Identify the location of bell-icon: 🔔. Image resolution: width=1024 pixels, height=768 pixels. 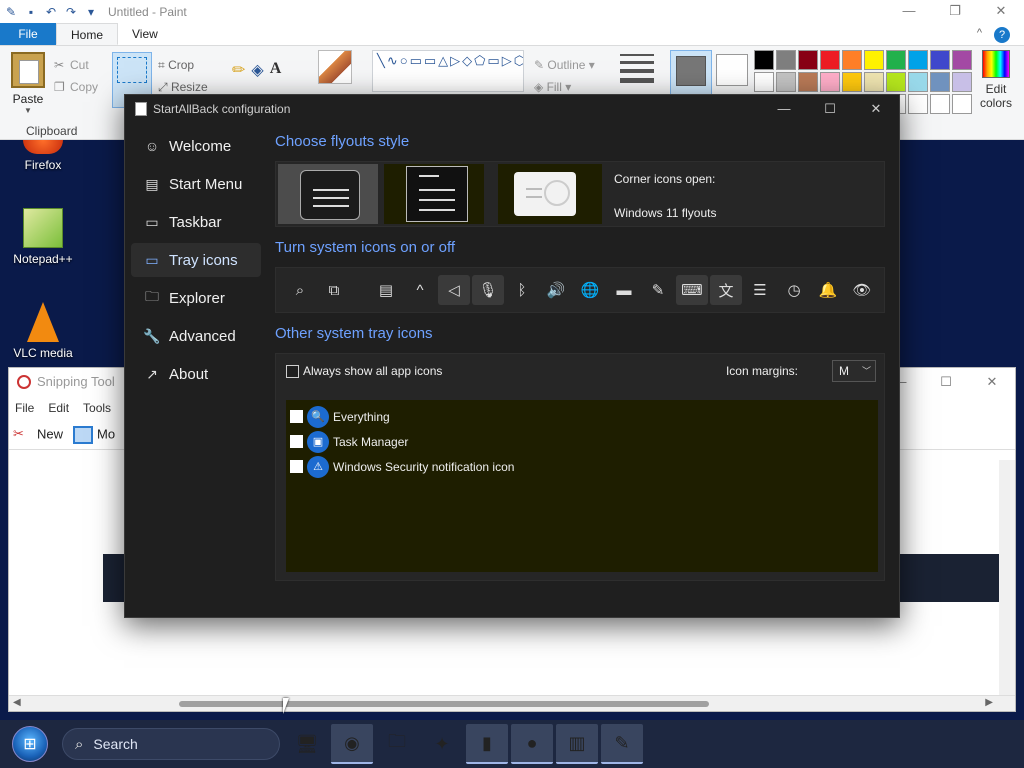
(828, 290).